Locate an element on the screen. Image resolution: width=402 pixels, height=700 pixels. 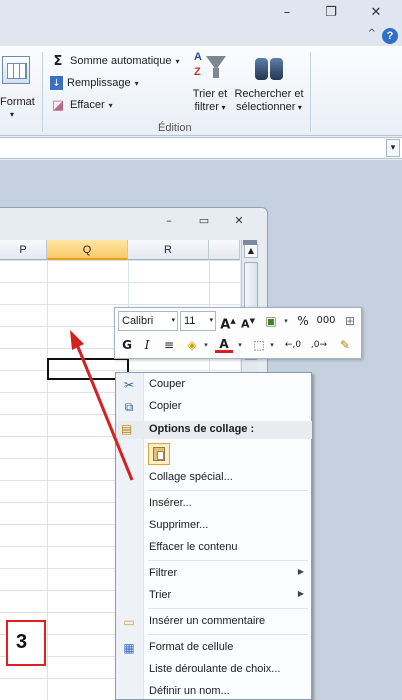
paste-option-button is located at coordinates (159, 454).